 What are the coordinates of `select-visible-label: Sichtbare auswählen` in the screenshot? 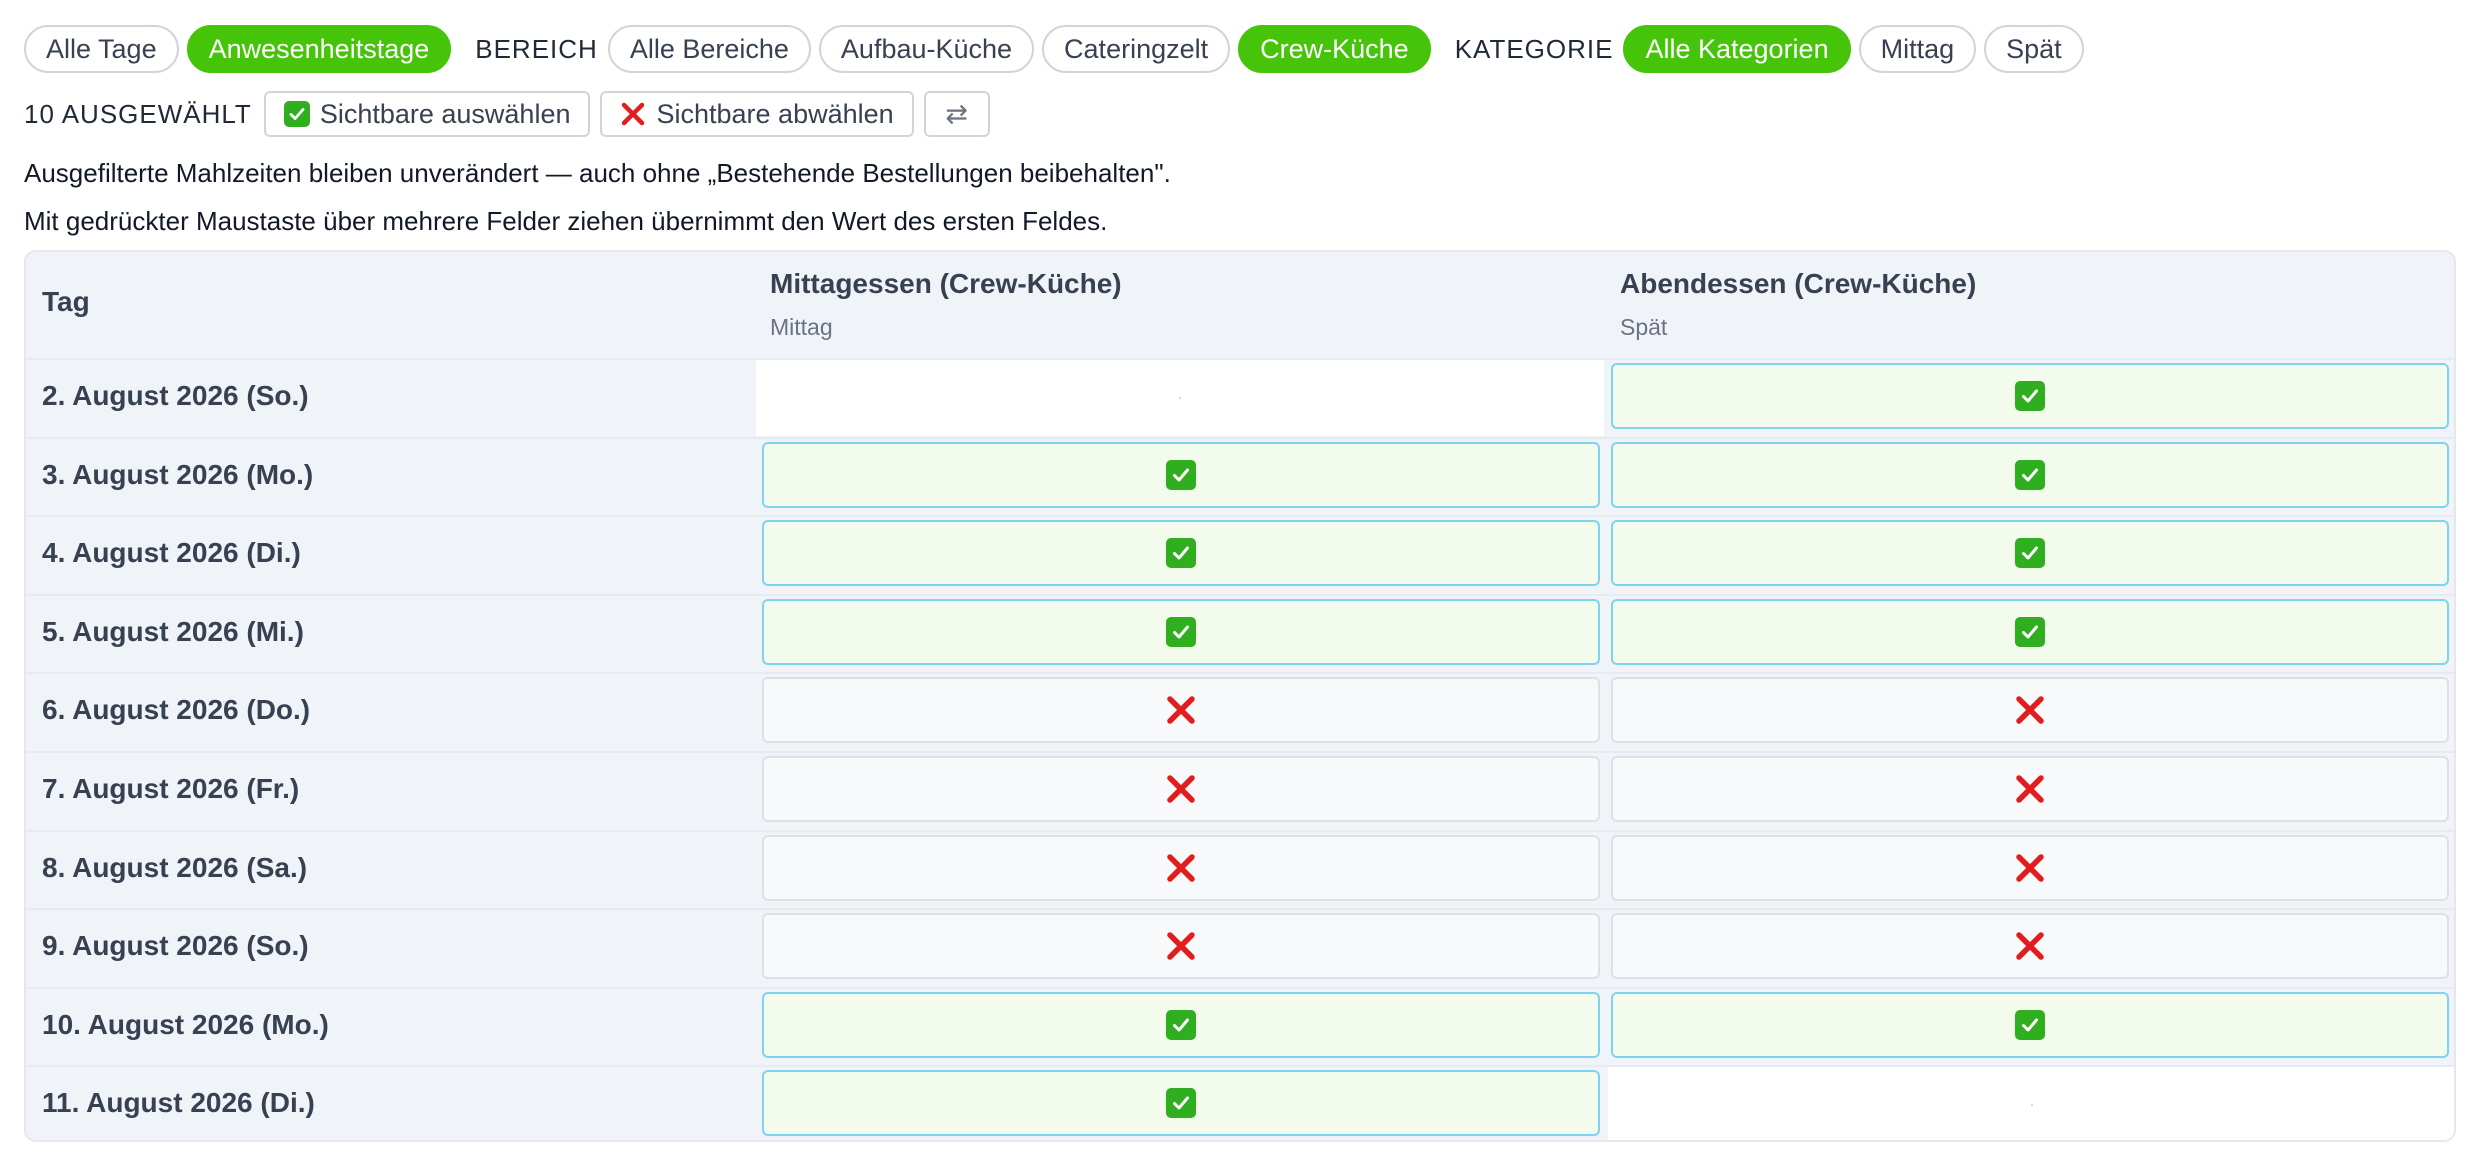 It's located at (445, 113).